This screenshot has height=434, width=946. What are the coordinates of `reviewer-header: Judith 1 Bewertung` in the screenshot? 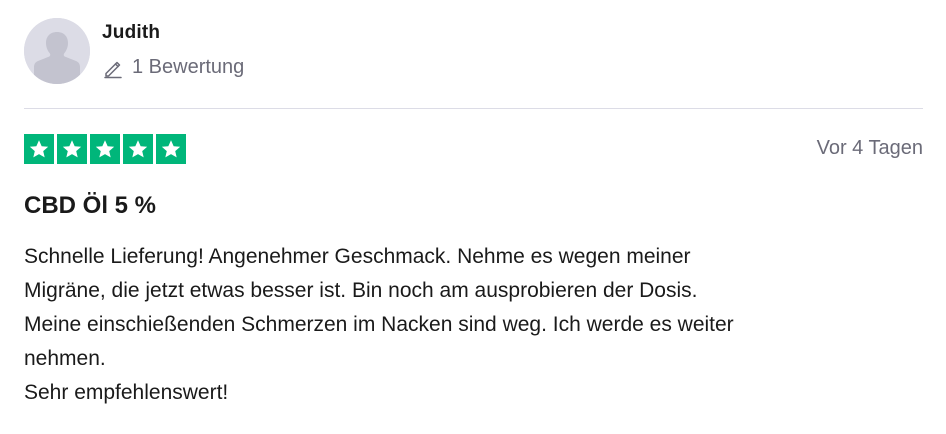 It's located at (473, 51).